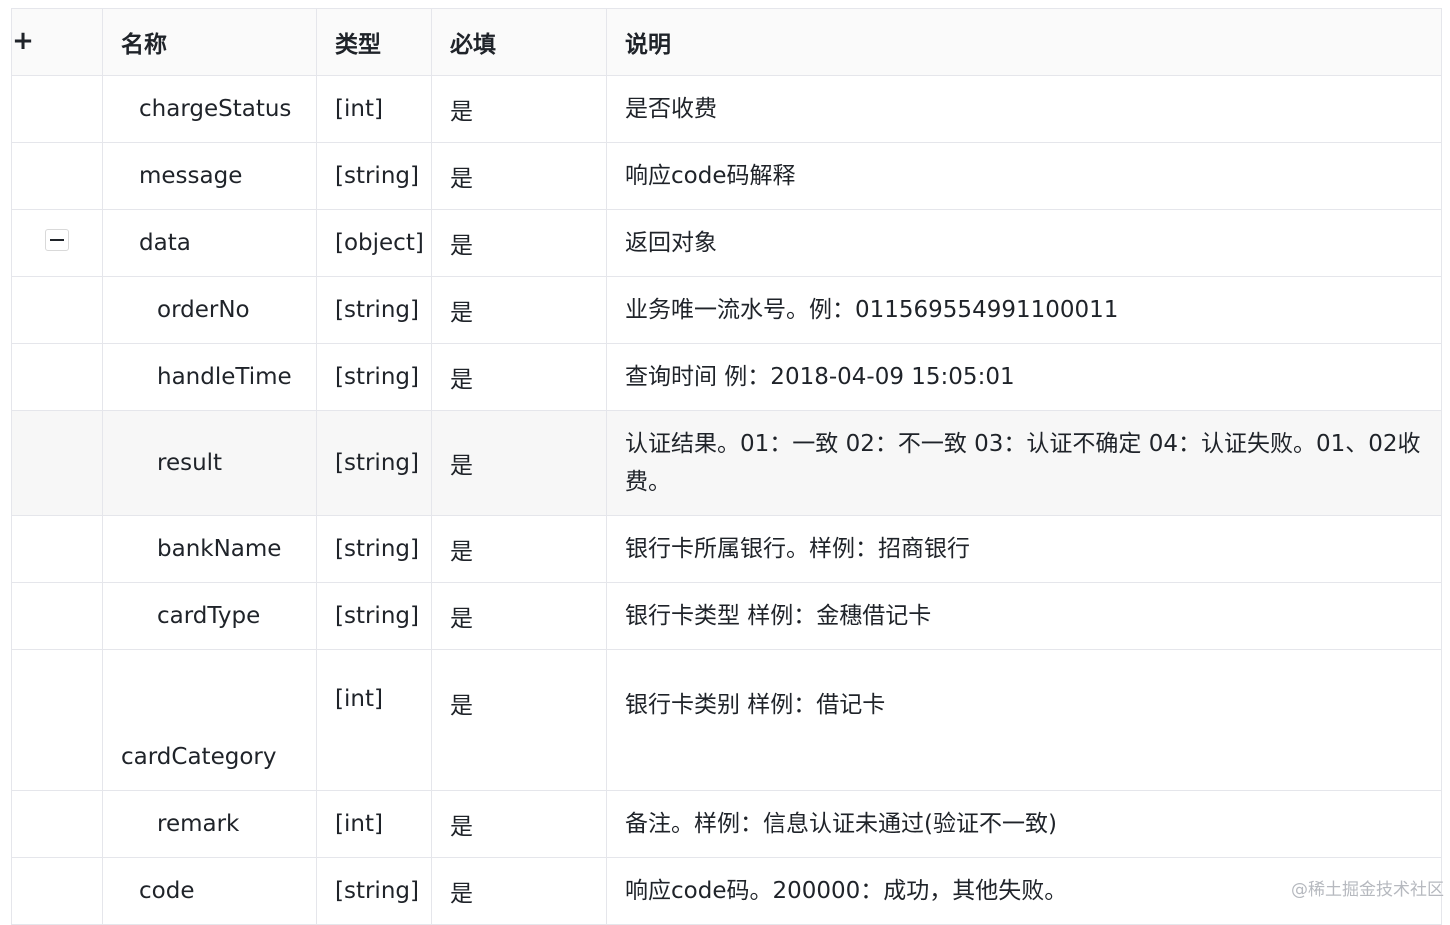  What do you see at coordinates (1024, 243) in the screenshot?
I see `field-description: 返回对象` at bounding box center [1024, 243].